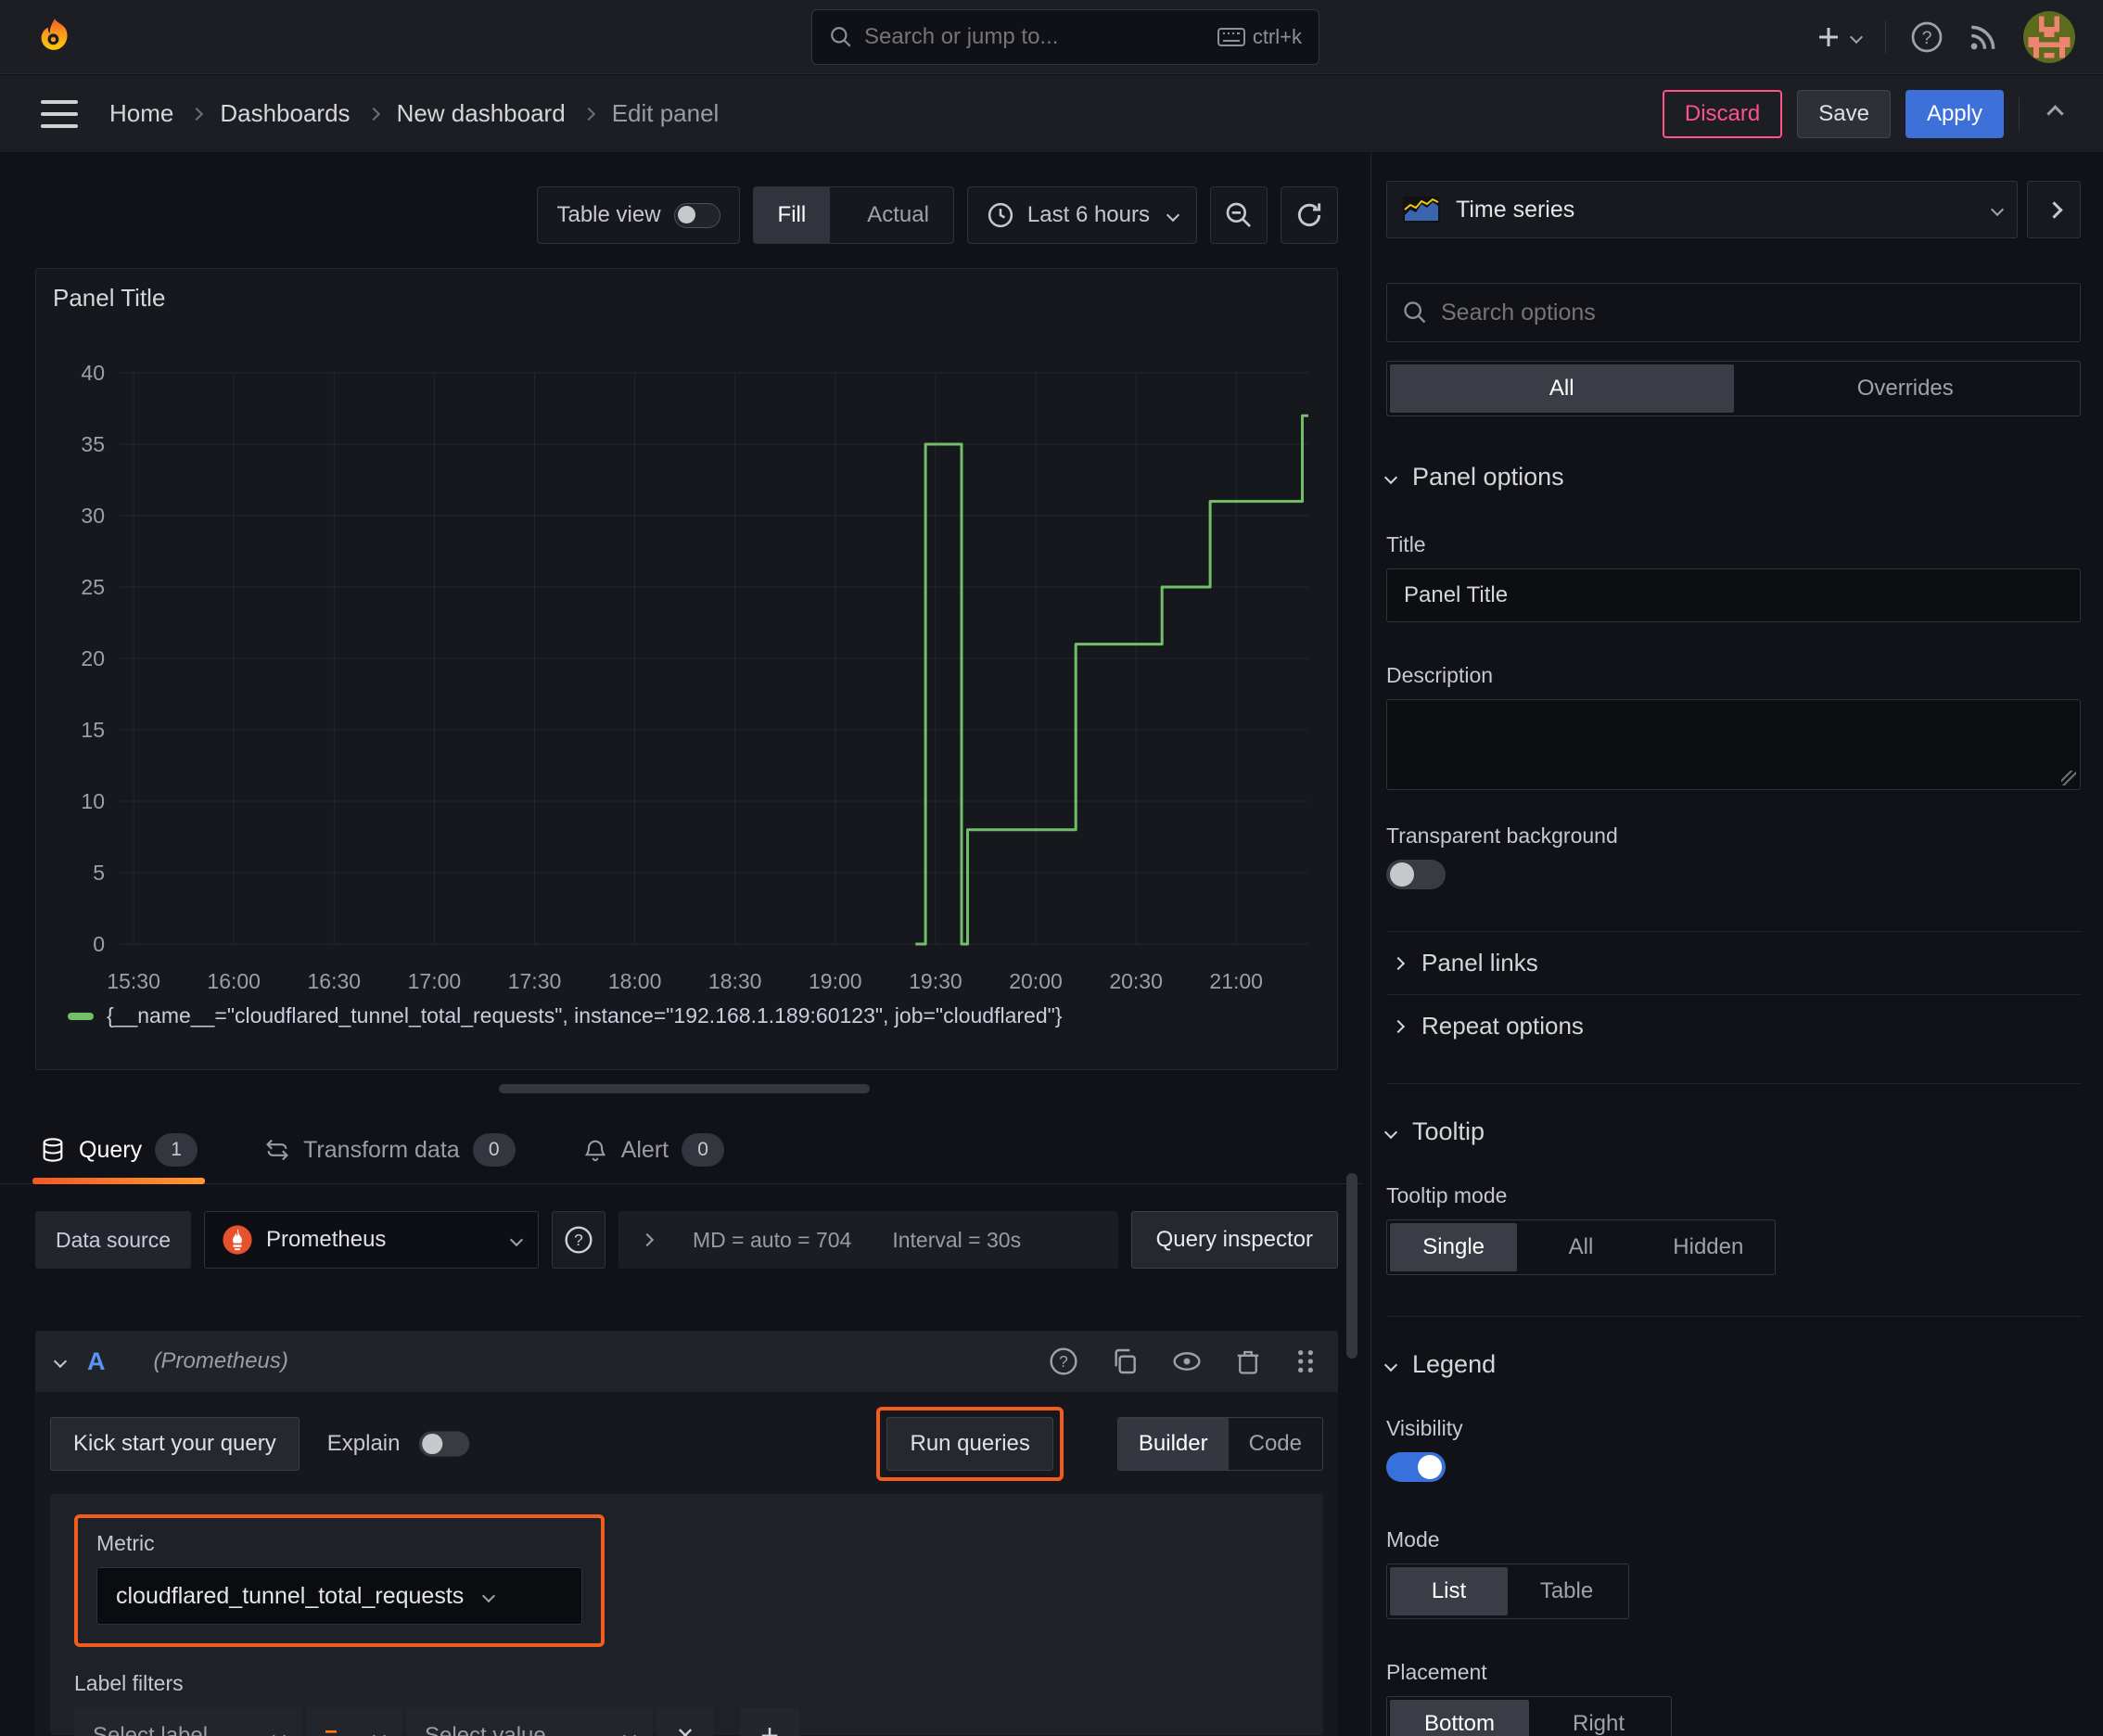 This screenshot has height=1736, width=2103. Describe the element at coordinates (1708, 1247) in the screenshot. I see `tooltip-hidden-option: Hidden` at that location.